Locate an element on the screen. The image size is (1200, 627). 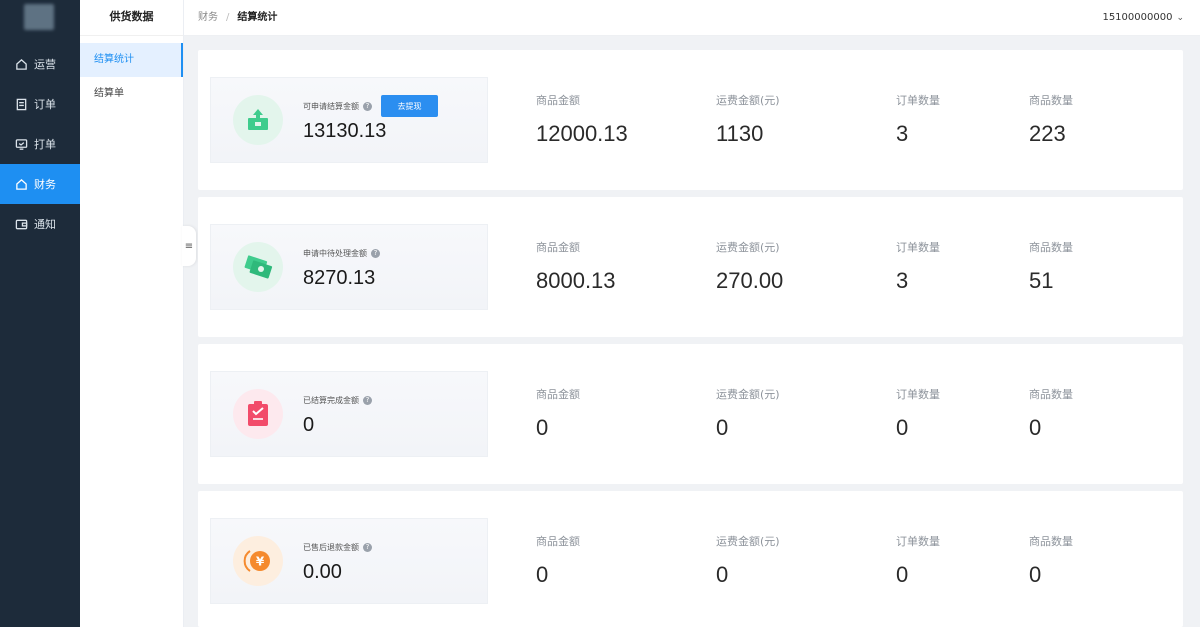
summary-label: 已结算完成金额? is located at coordinates (337, 400).